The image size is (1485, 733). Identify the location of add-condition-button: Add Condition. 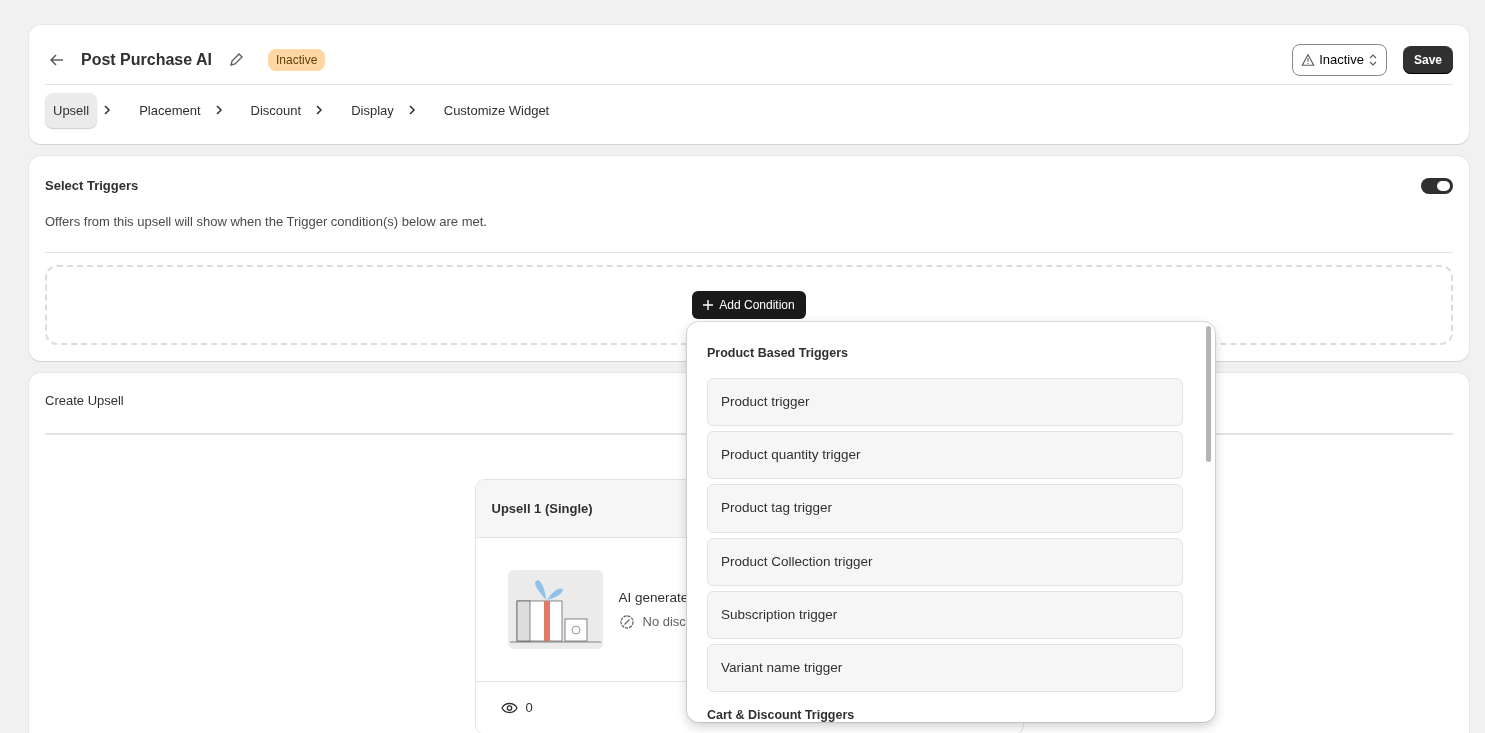
(749, 305).